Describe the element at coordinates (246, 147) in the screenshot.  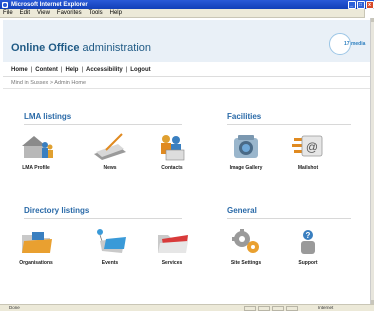
I see `camera-icon` at that location.